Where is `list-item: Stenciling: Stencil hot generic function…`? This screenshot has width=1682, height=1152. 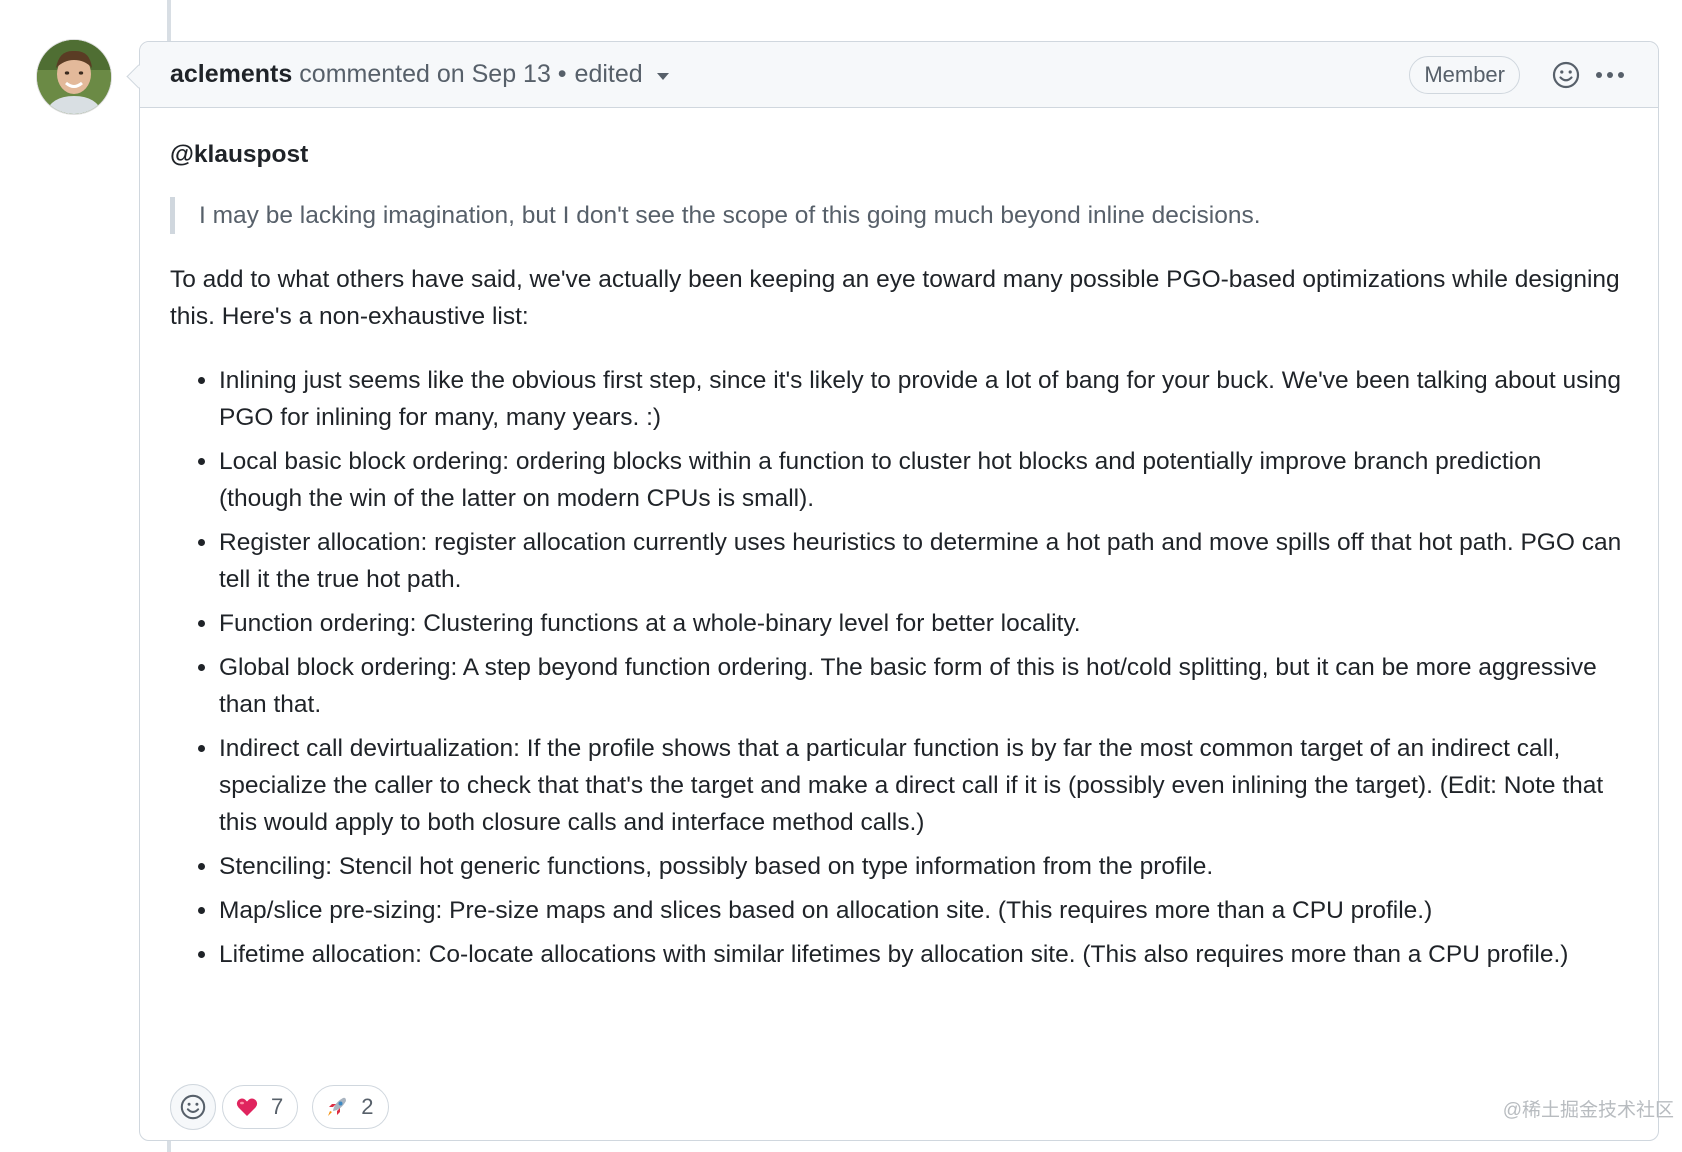
list-item: Stenciling: Stencil hot generic function… is located at coordinates (923, 866).